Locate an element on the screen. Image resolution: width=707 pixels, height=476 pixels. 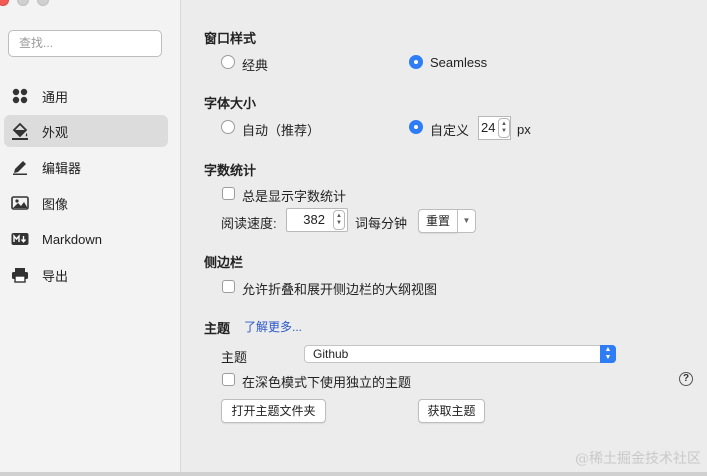
allow-fold-outline-checkbox is located at coordinates (228, 286).